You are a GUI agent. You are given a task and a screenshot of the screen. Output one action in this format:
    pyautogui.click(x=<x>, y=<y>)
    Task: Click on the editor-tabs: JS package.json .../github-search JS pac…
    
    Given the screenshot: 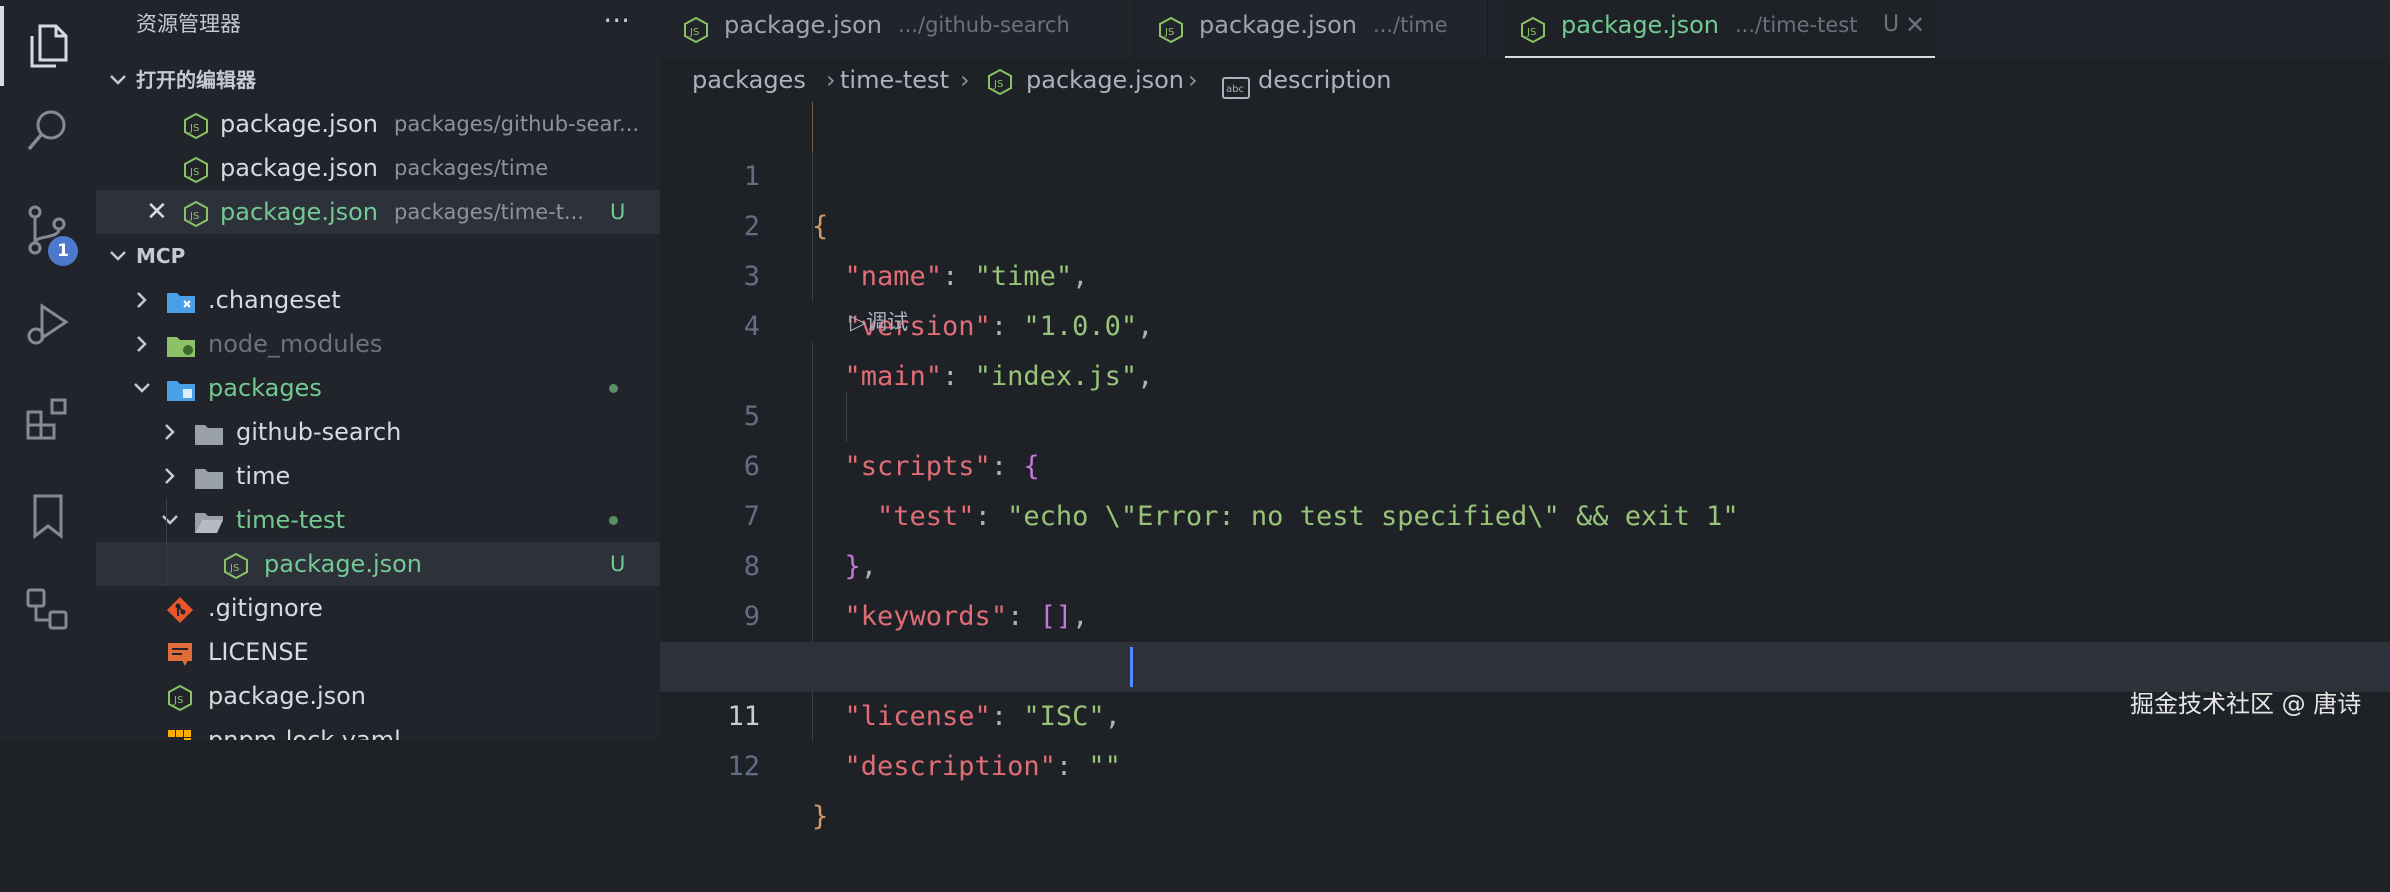 What is the action you would take?
    pyautogui.click(x=1525, y=29)
    